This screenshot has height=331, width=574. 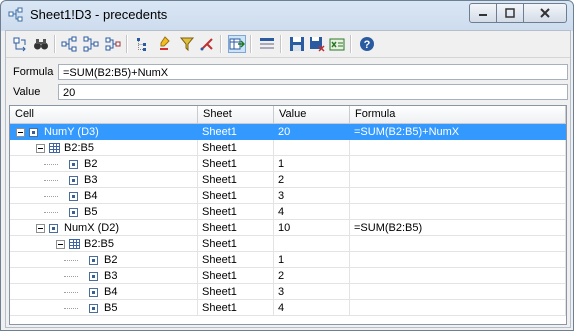 What do you see at coordinates (20, 44) in the screenshot?
I see `trace-cell-button` at bounding box center [20, 44].